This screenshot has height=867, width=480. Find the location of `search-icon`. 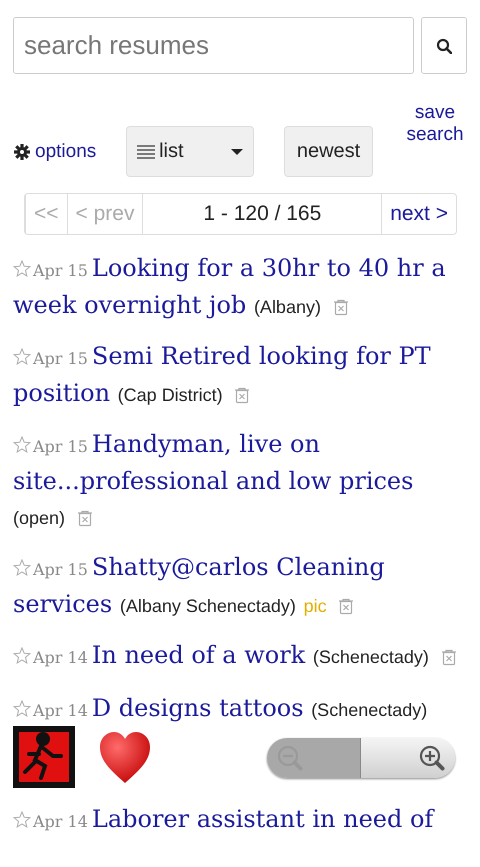

search-icon is located at coordinates (444, 46).